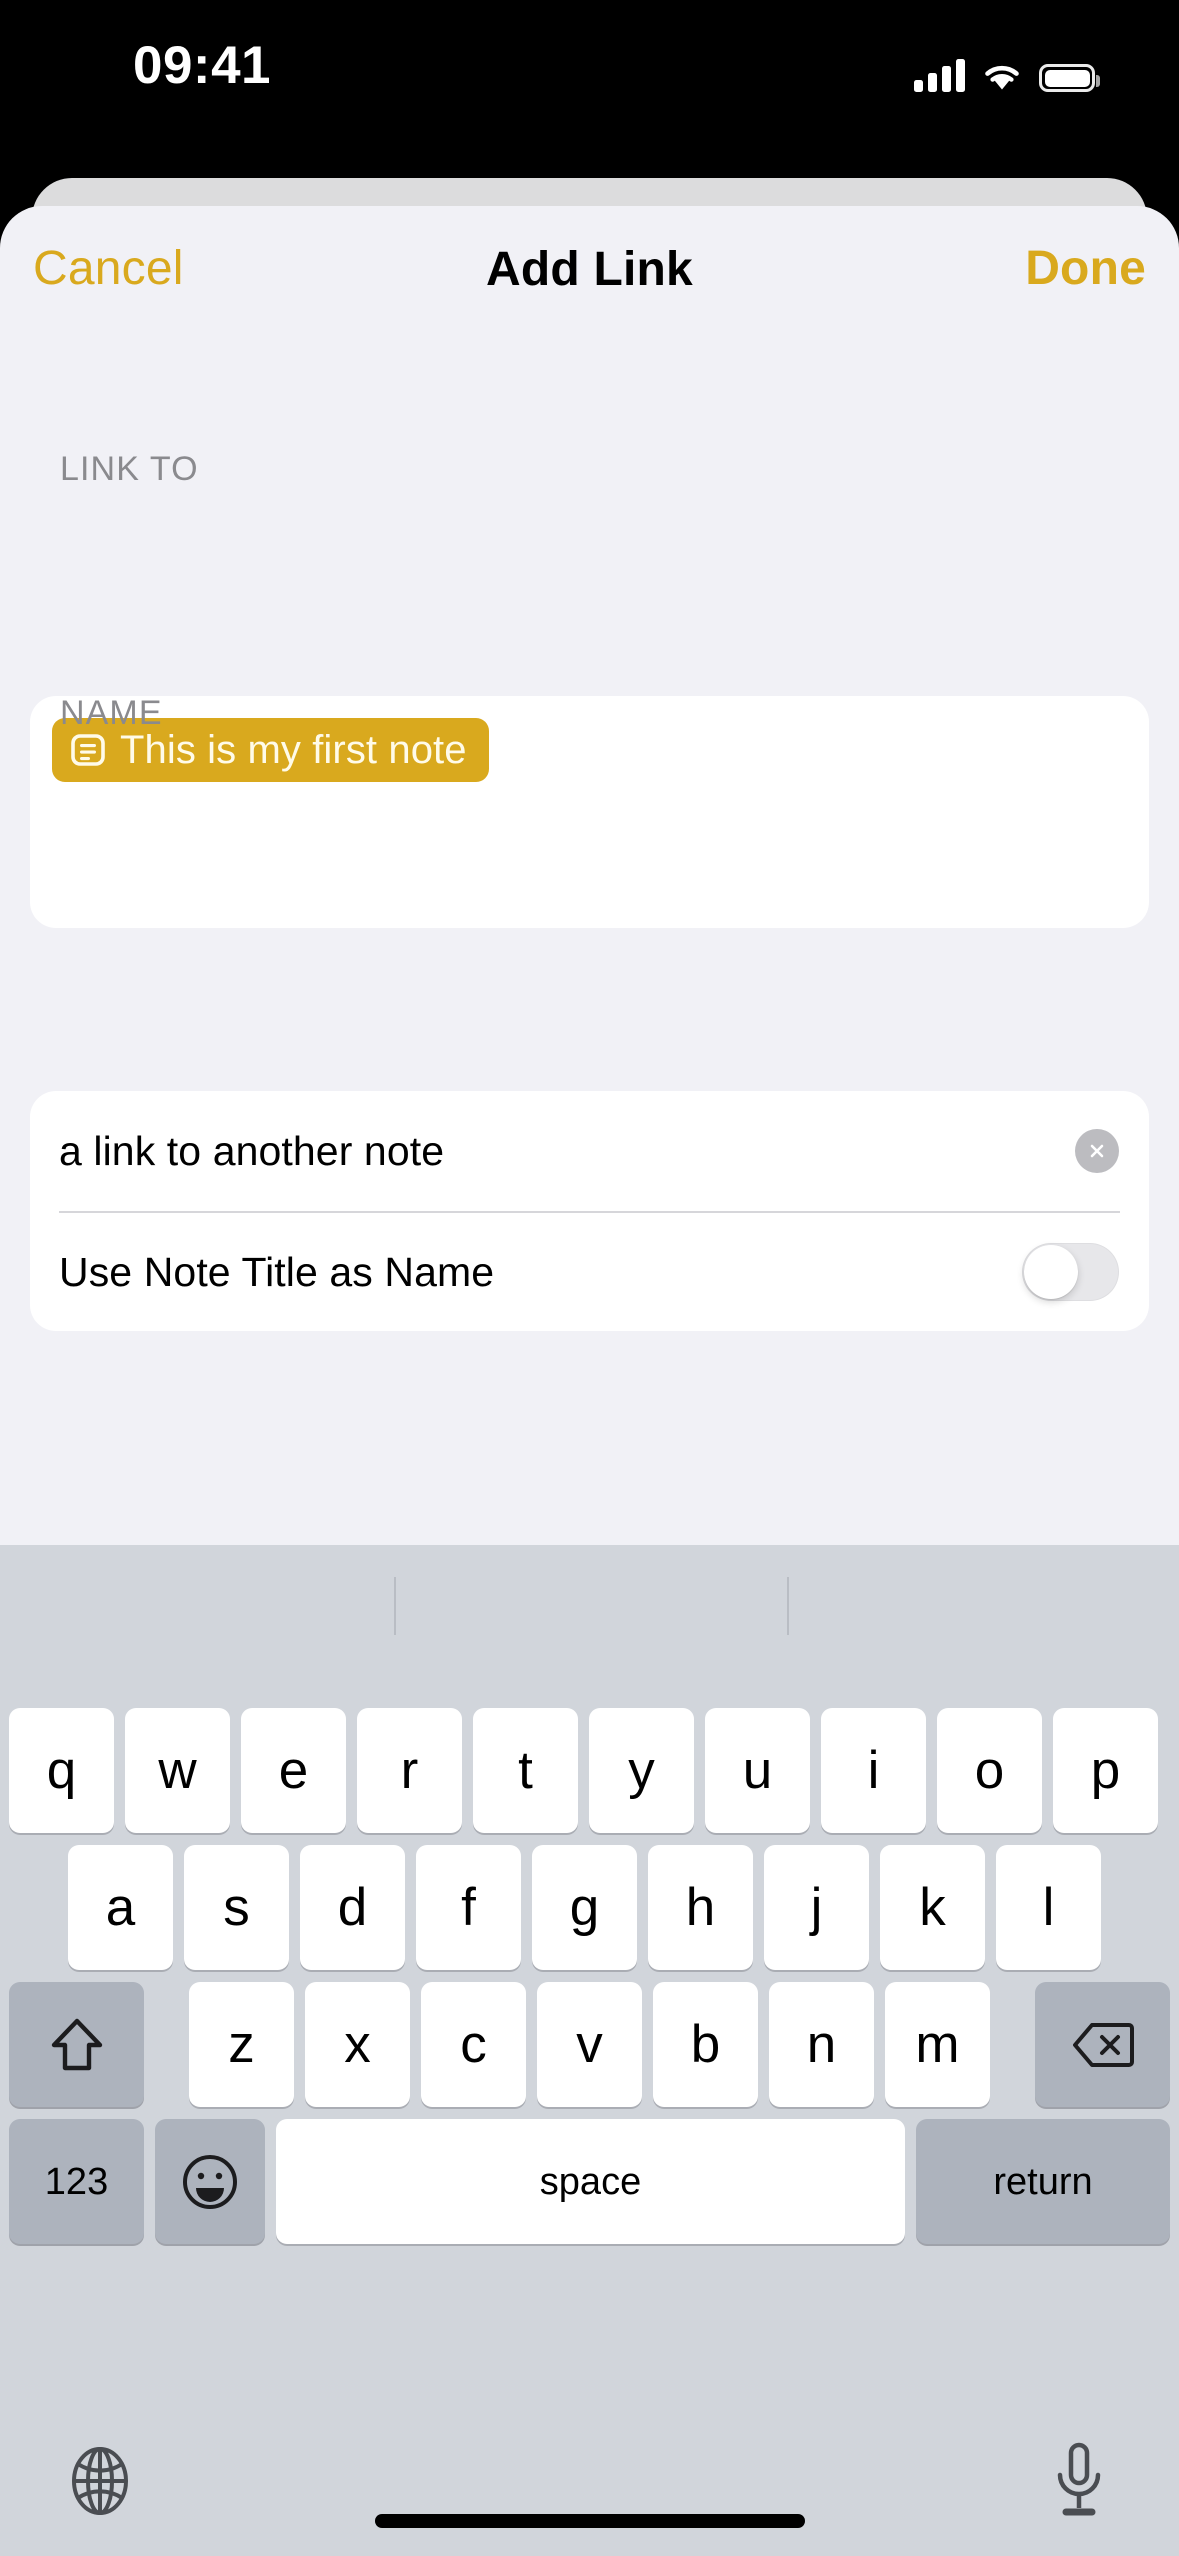 The height and width of the screenshot is (2556, 1179). What do you see at coordinates (251, 1151) in the screenshot?
I see `name-input: a link to another note` at bounding box center [251, 1151].